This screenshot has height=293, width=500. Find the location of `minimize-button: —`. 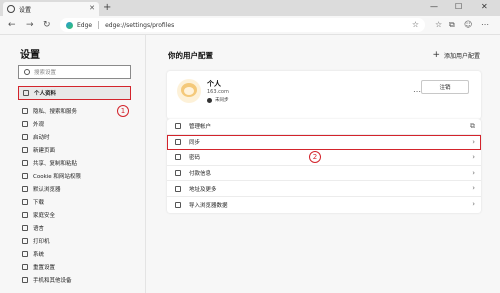

minimize-button: — is located at coordinates (434, 6).